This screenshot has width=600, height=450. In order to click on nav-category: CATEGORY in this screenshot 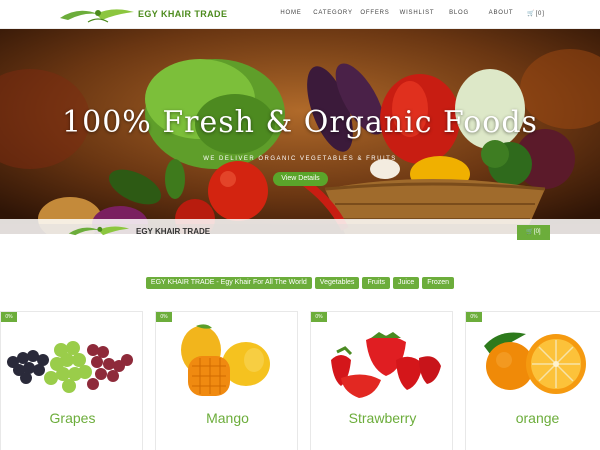, I will do `click(333, 13)`.